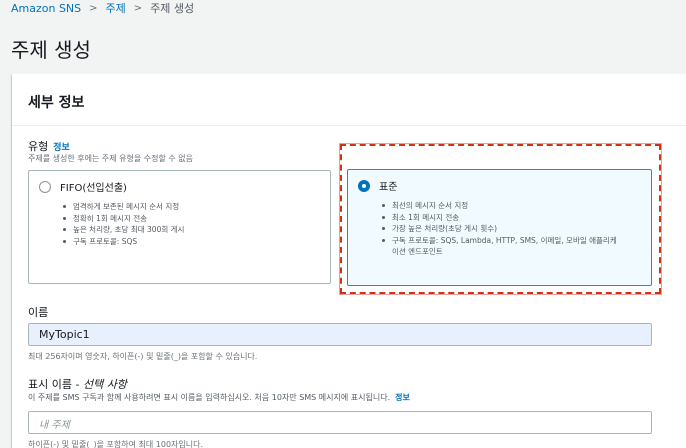  Describe the element at coordinates (190, 242) in the screenshot. I see `list-item: 구독 프로토콜: SQS` at that location.